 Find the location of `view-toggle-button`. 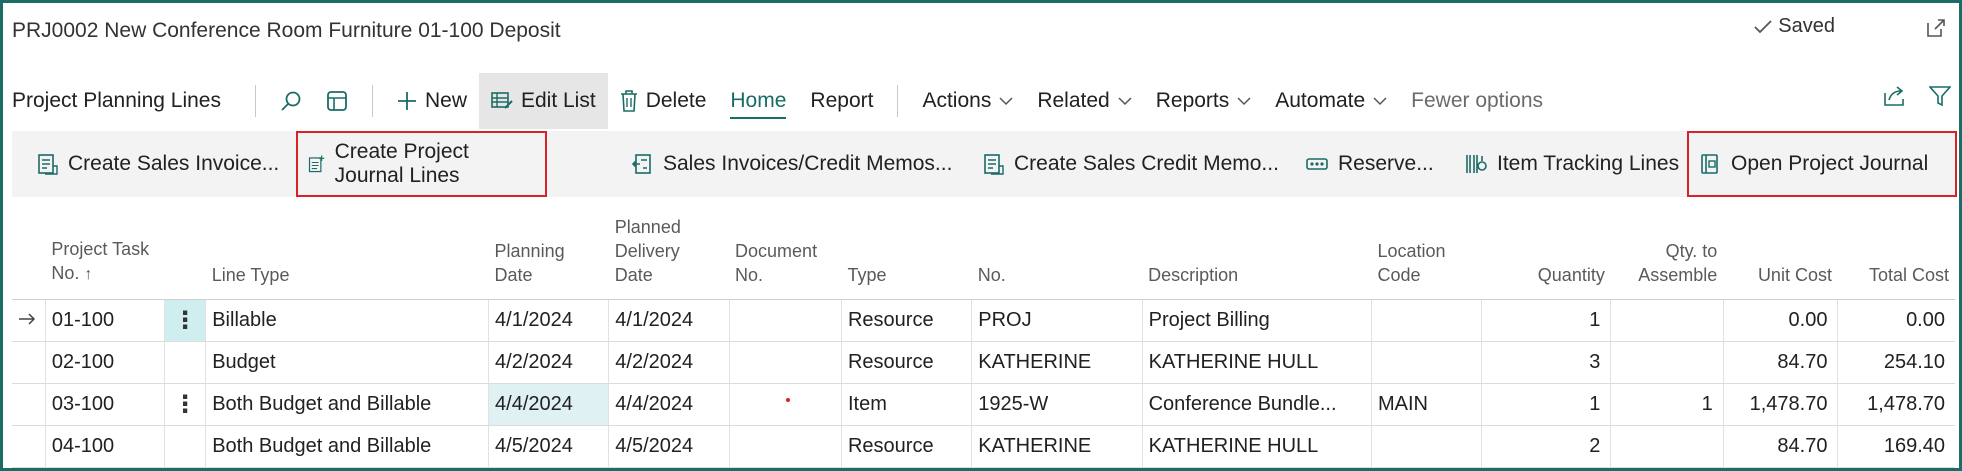

view-toggle-button is located at coordinates (337, 101).